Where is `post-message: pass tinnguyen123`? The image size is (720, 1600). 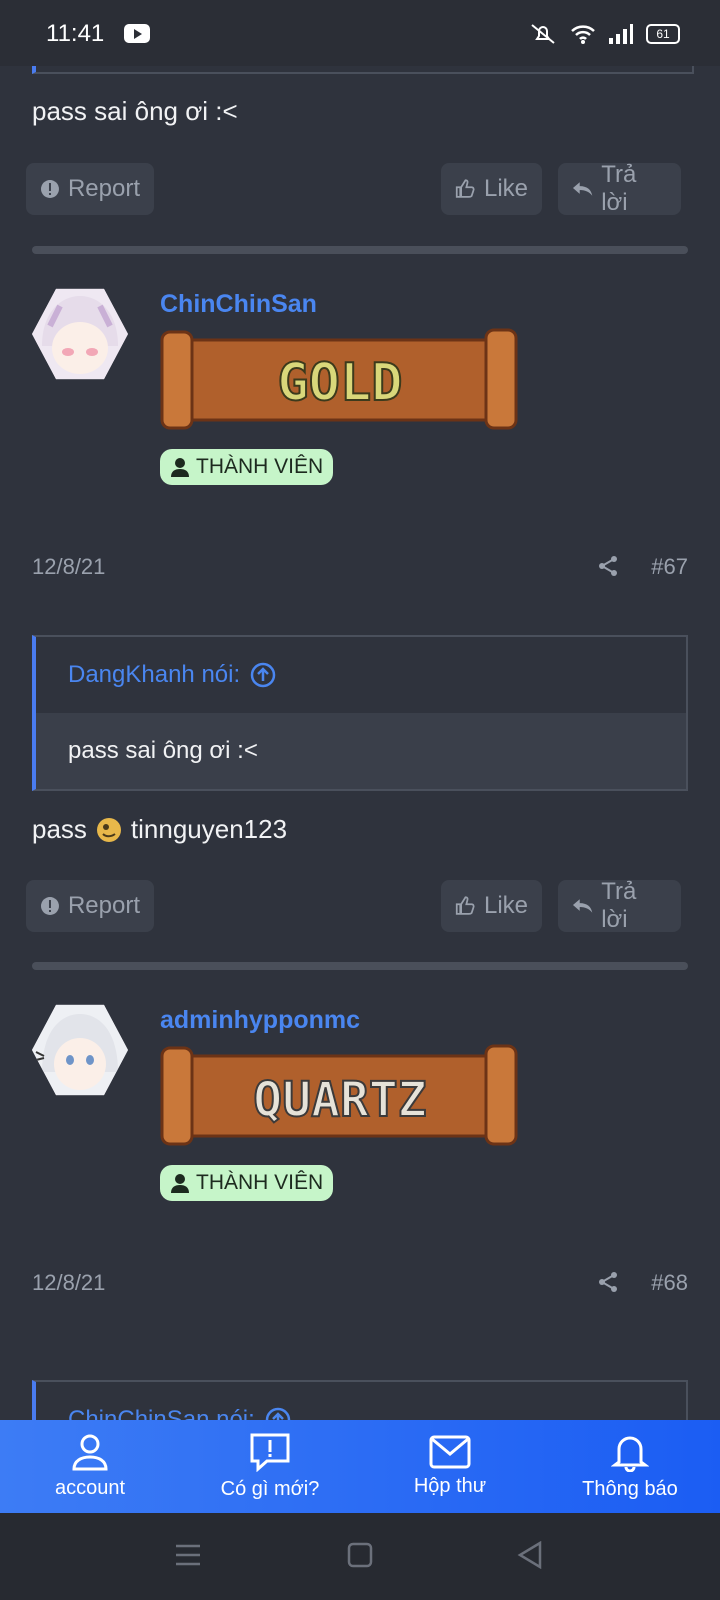 post-message: pass tinnguyen123 is located at coordinates (159, 829).